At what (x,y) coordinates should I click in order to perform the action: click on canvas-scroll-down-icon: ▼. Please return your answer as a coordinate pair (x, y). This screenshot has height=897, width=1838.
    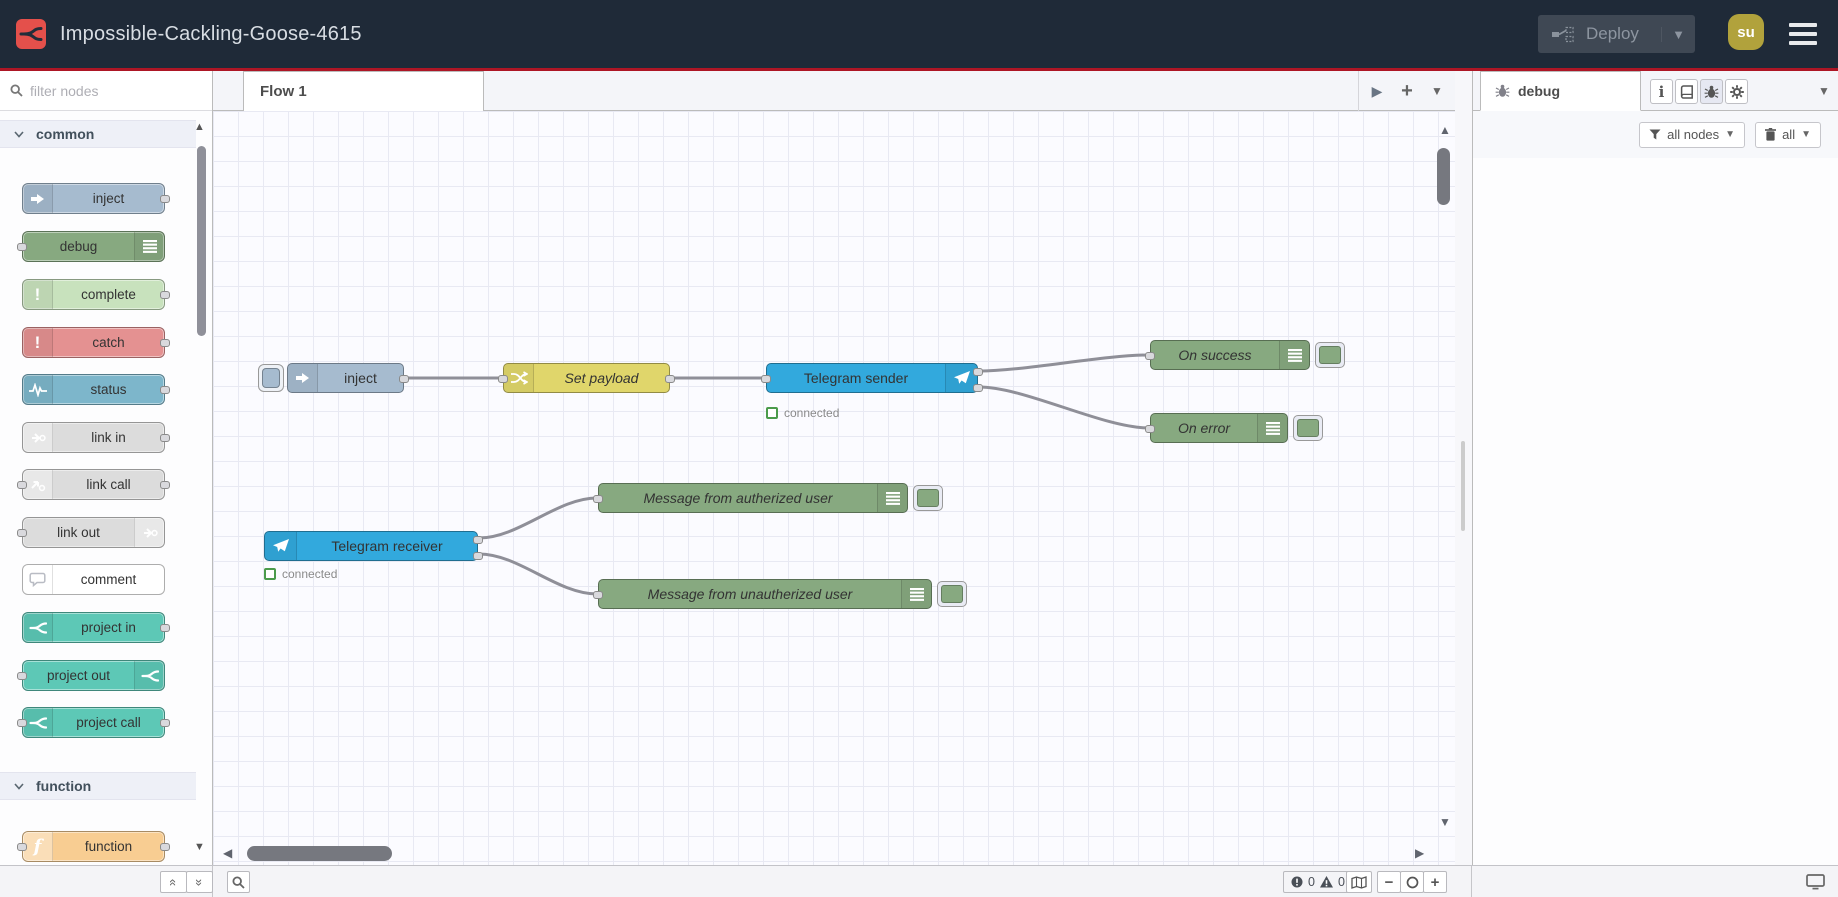
    Looking at the image, I should click on (1445, 822).